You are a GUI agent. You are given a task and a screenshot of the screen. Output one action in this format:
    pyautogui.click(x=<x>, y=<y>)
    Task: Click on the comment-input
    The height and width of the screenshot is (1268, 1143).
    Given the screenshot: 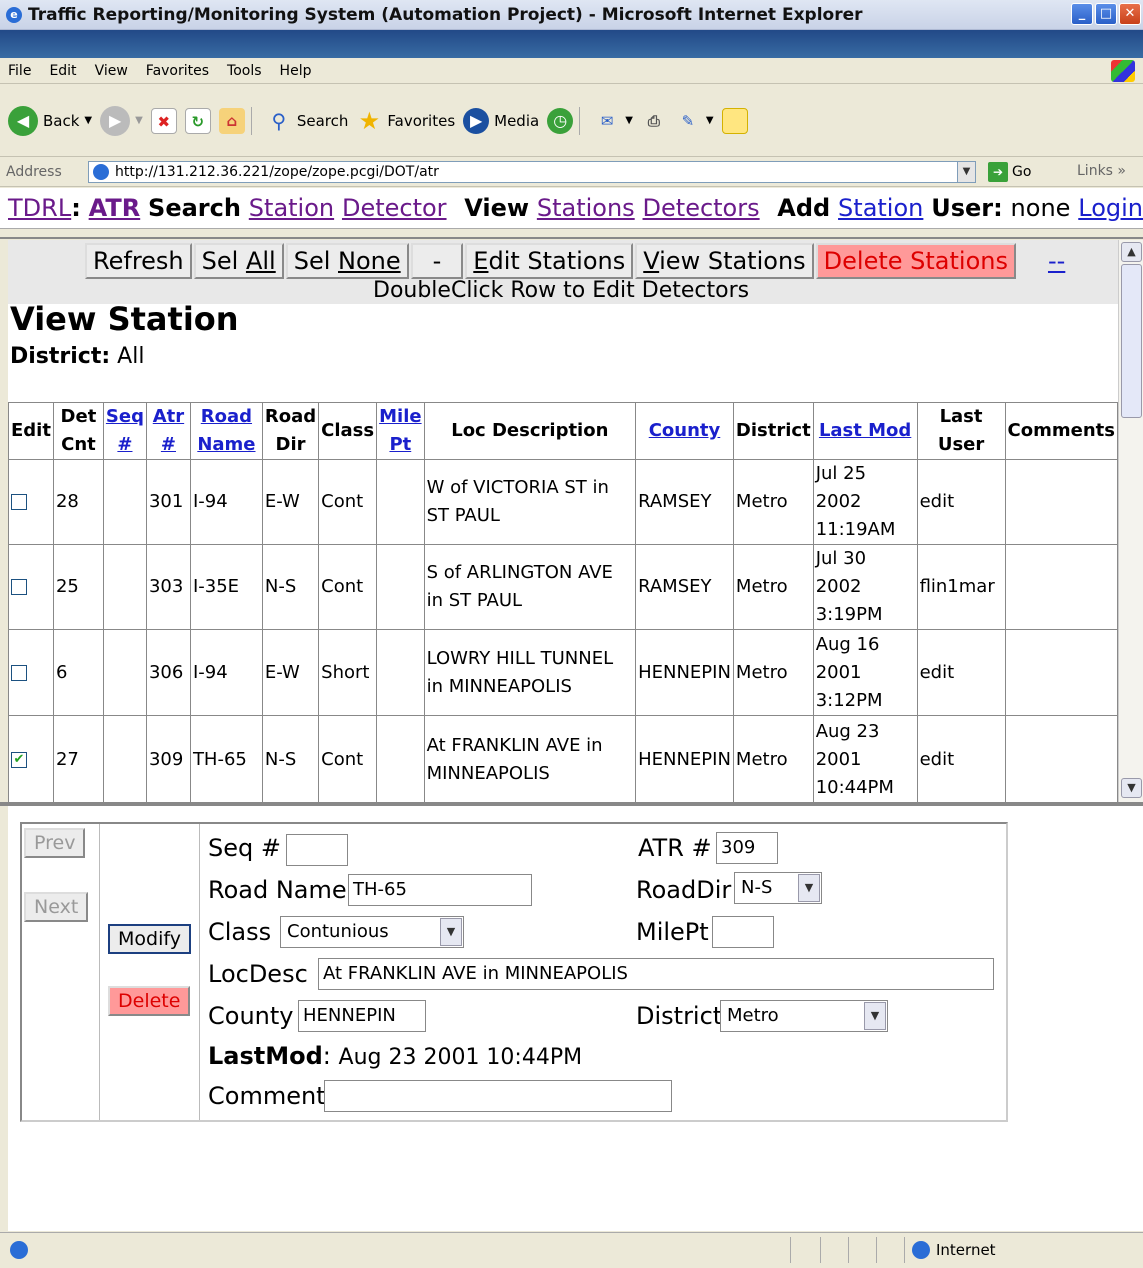 What is the action you would take?
    pyautogui.click(x=498, y=1096)
    